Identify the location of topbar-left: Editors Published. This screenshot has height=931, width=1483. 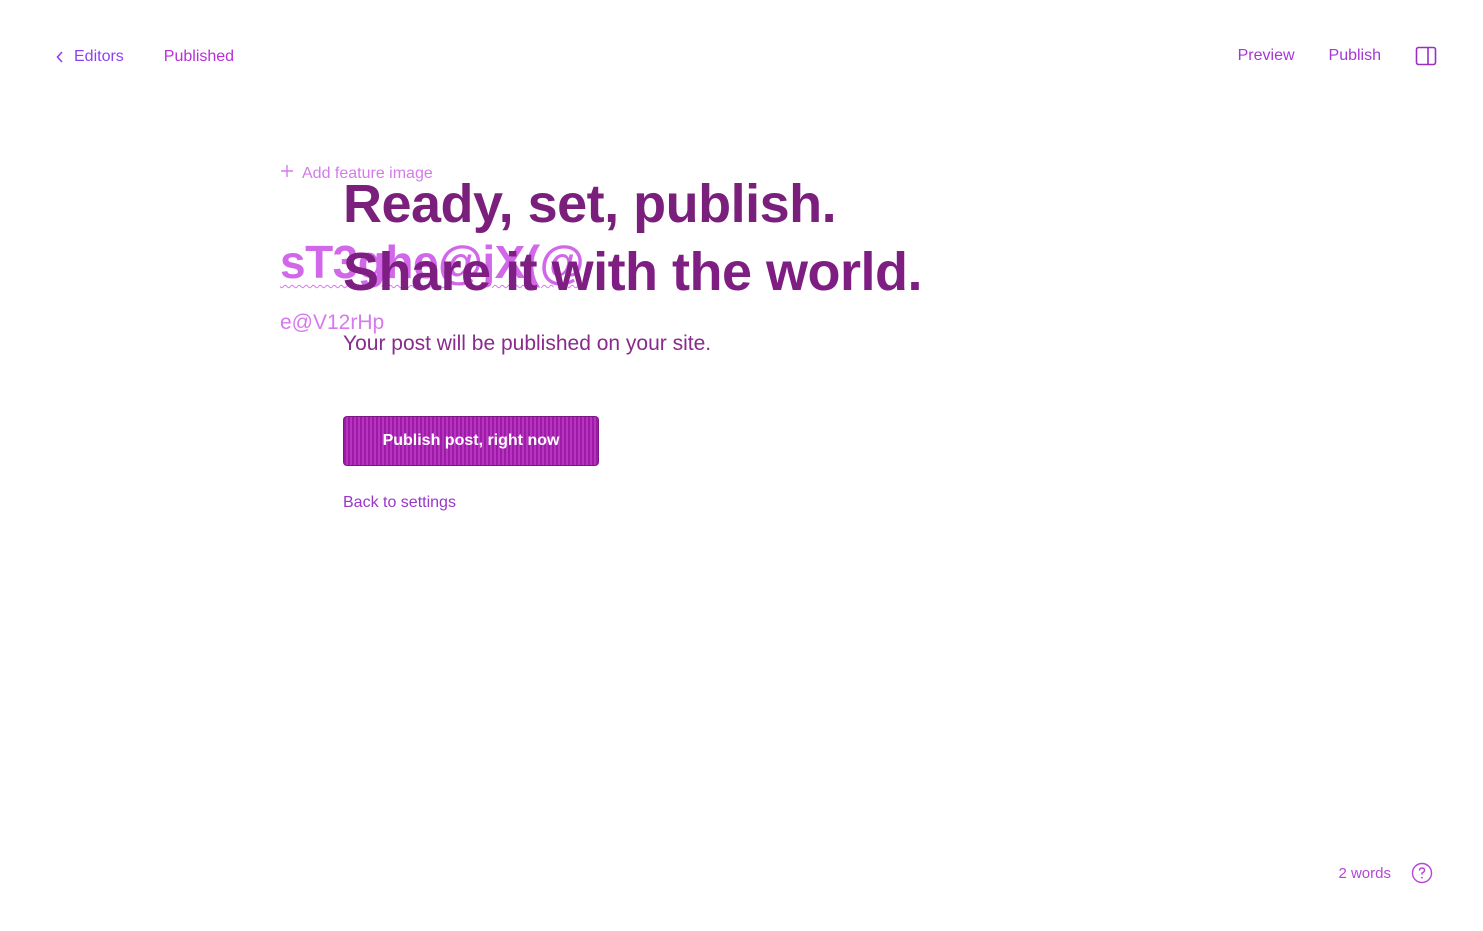
(145, 57).